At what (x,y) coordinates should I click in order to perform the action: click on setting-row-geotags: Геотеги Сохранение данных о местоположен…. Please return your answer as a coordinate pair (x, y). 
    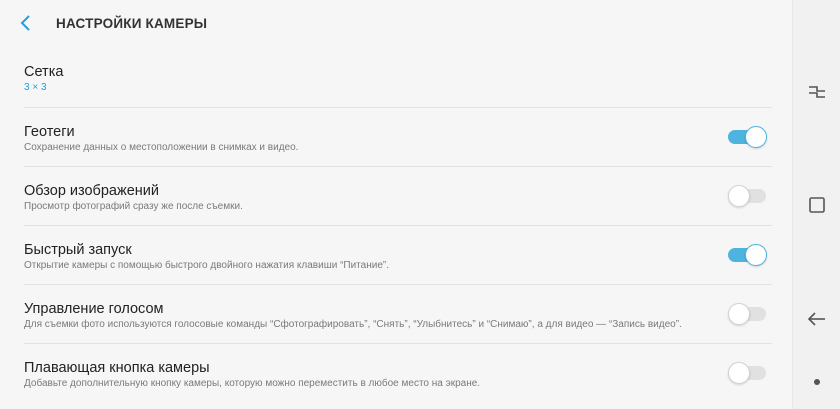
    Looking at the image, I should click on (398, 136).